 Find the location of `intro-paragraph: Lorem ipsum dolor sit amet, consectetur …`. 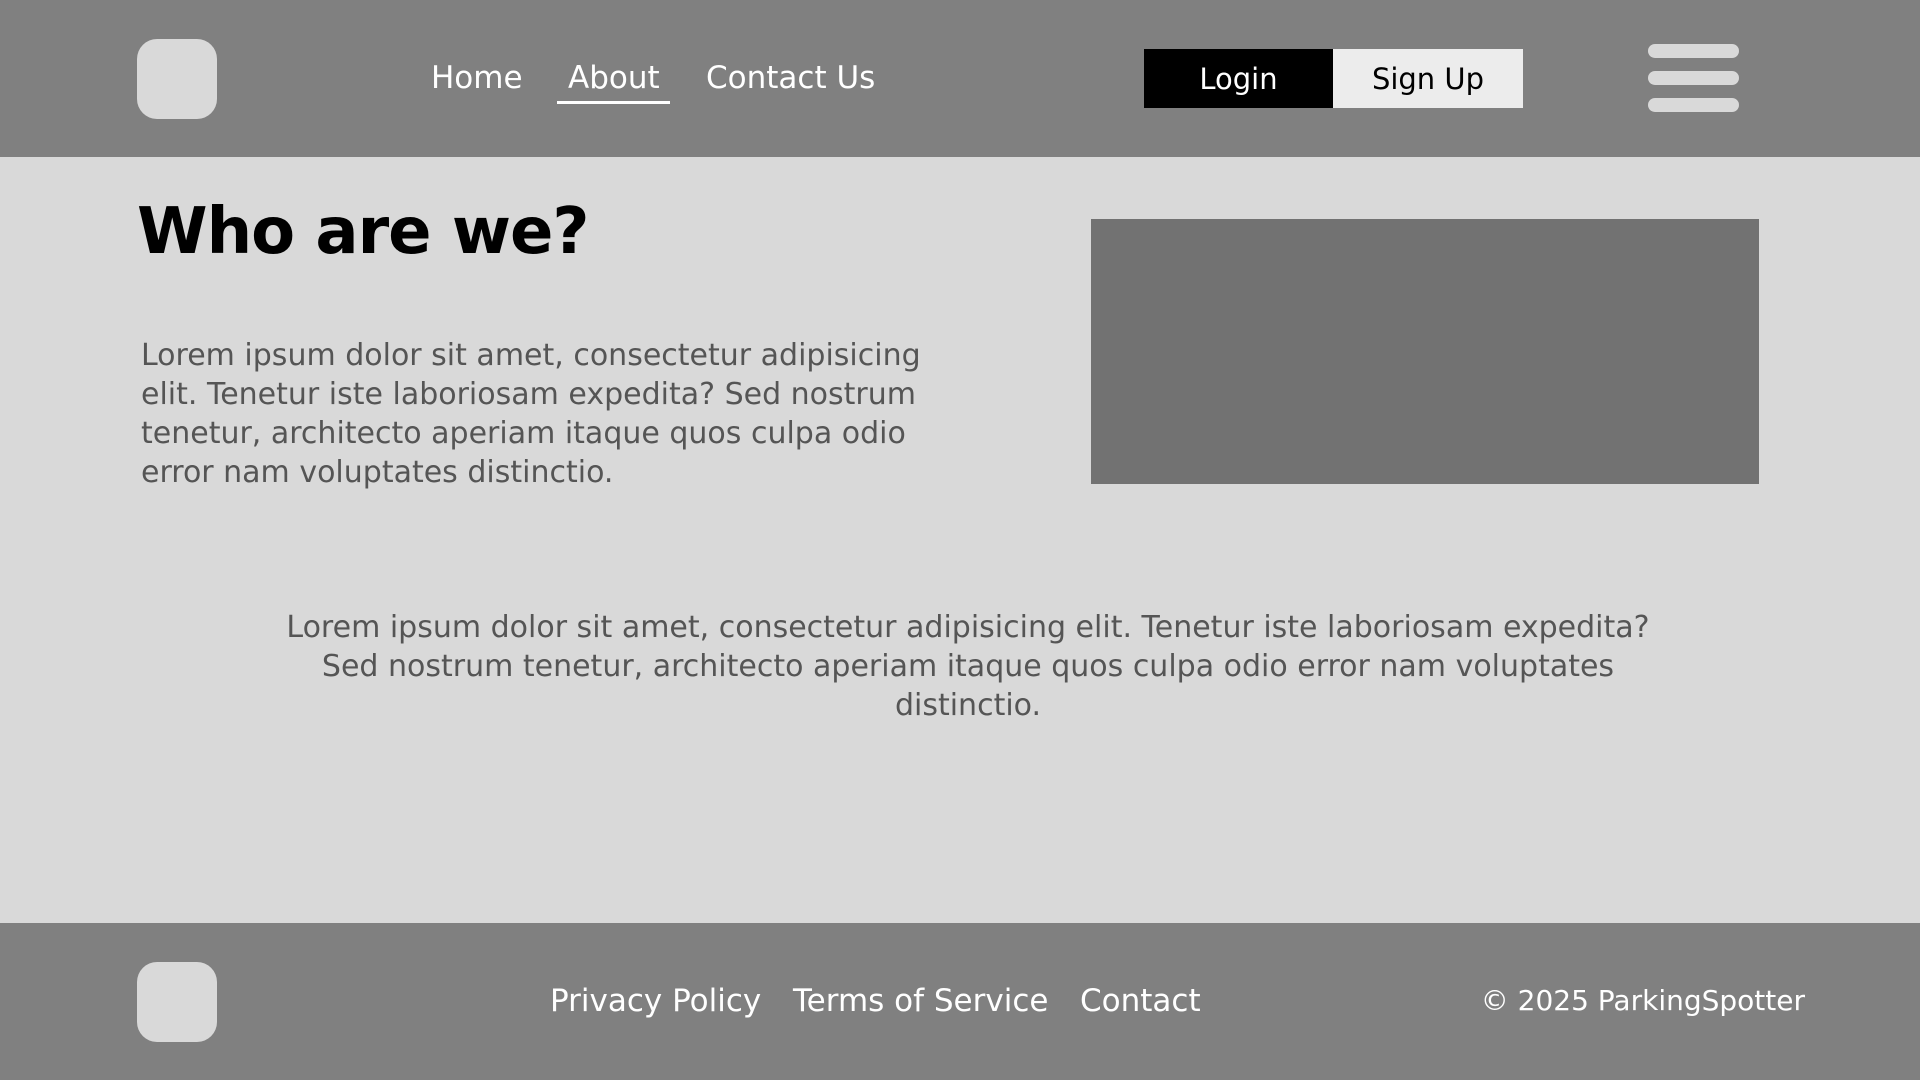

intro-paragraph: Lorem ipsum dolor sit amet, consectetur … is located at coordinates (531, 414).